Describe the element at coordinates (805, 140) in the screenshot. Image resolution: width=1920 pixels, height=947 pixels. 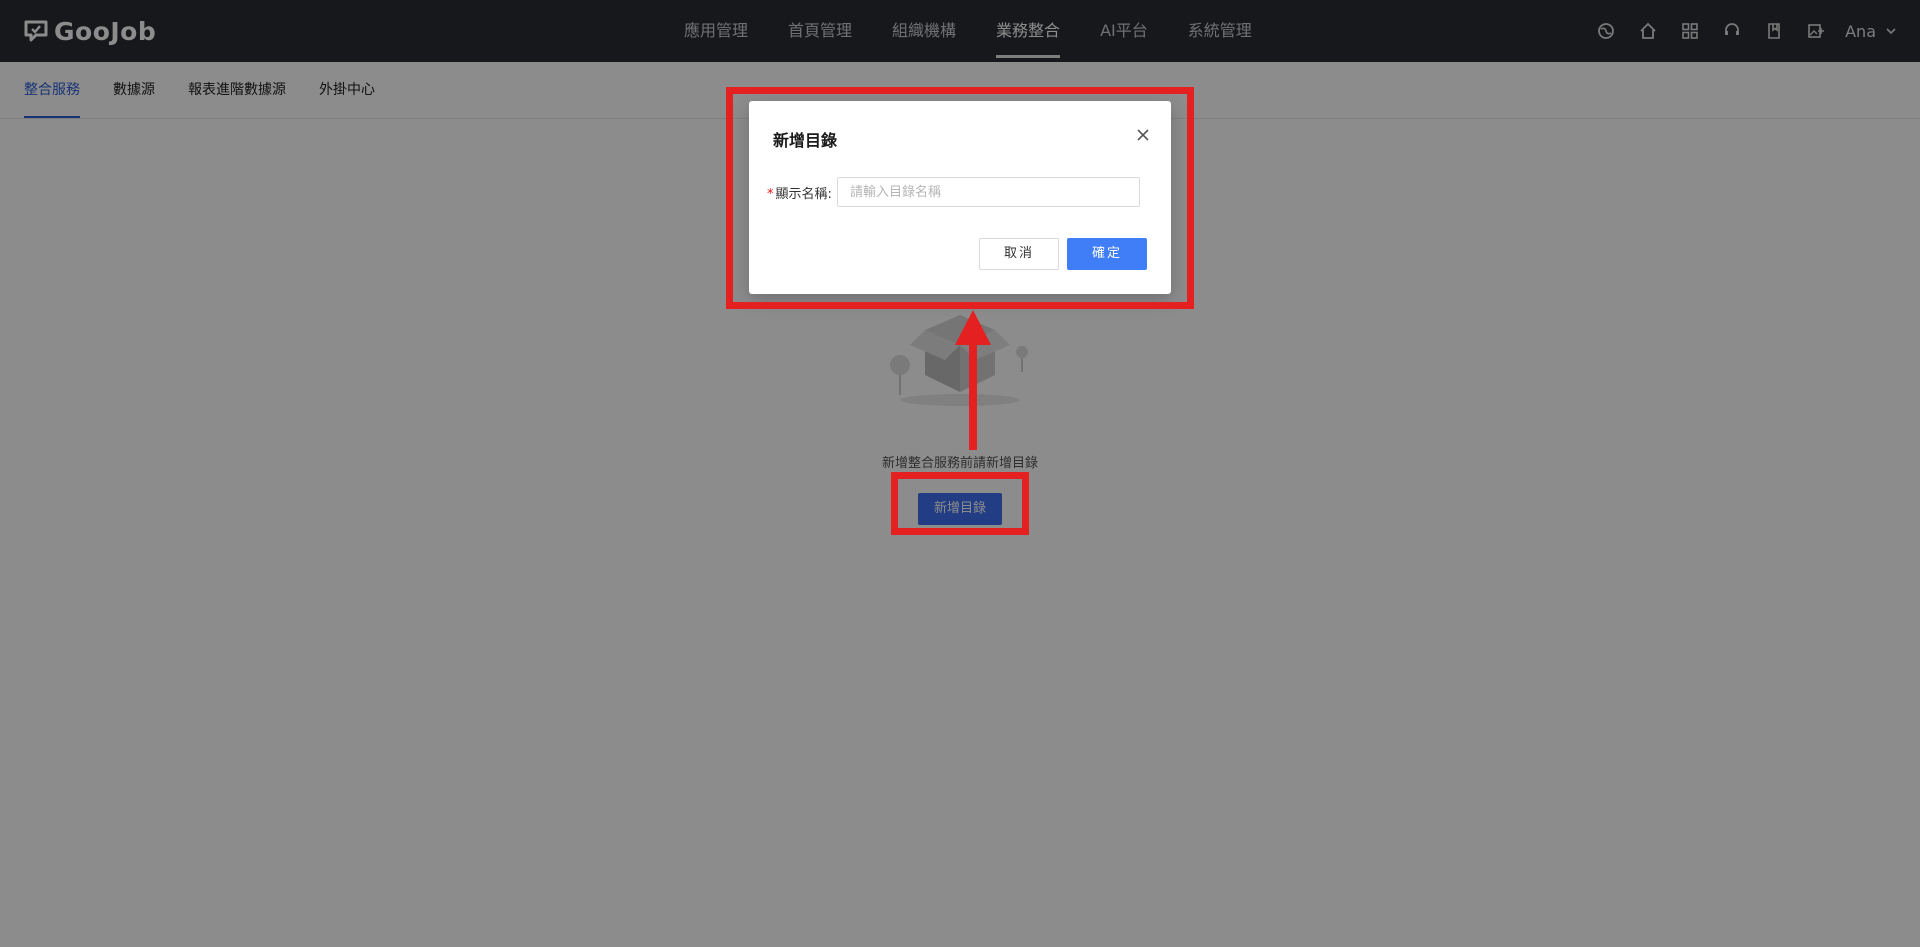
I see `dialog-title: 新增目錄` at that location.